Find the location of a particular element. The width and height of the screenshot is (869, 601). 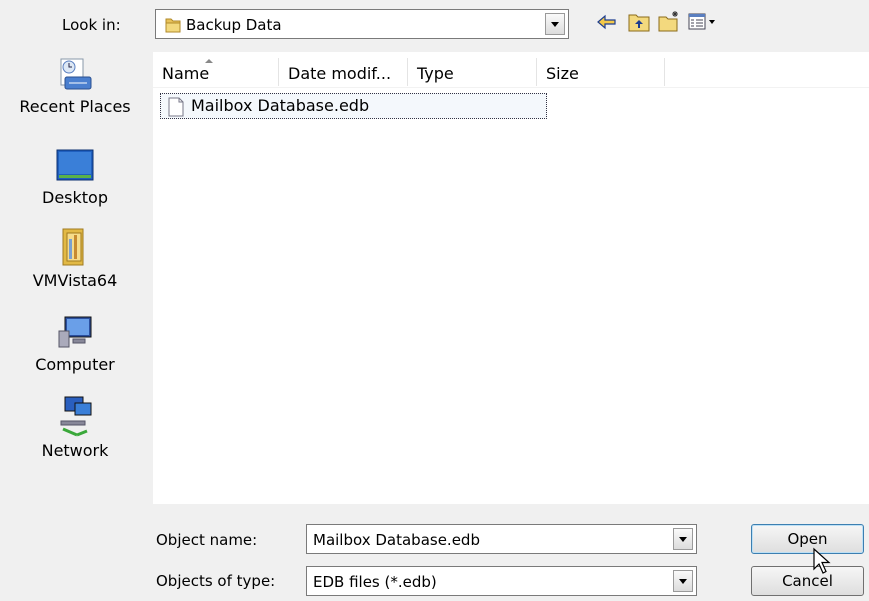

place-network: Network is located at coordinates (75, 427).